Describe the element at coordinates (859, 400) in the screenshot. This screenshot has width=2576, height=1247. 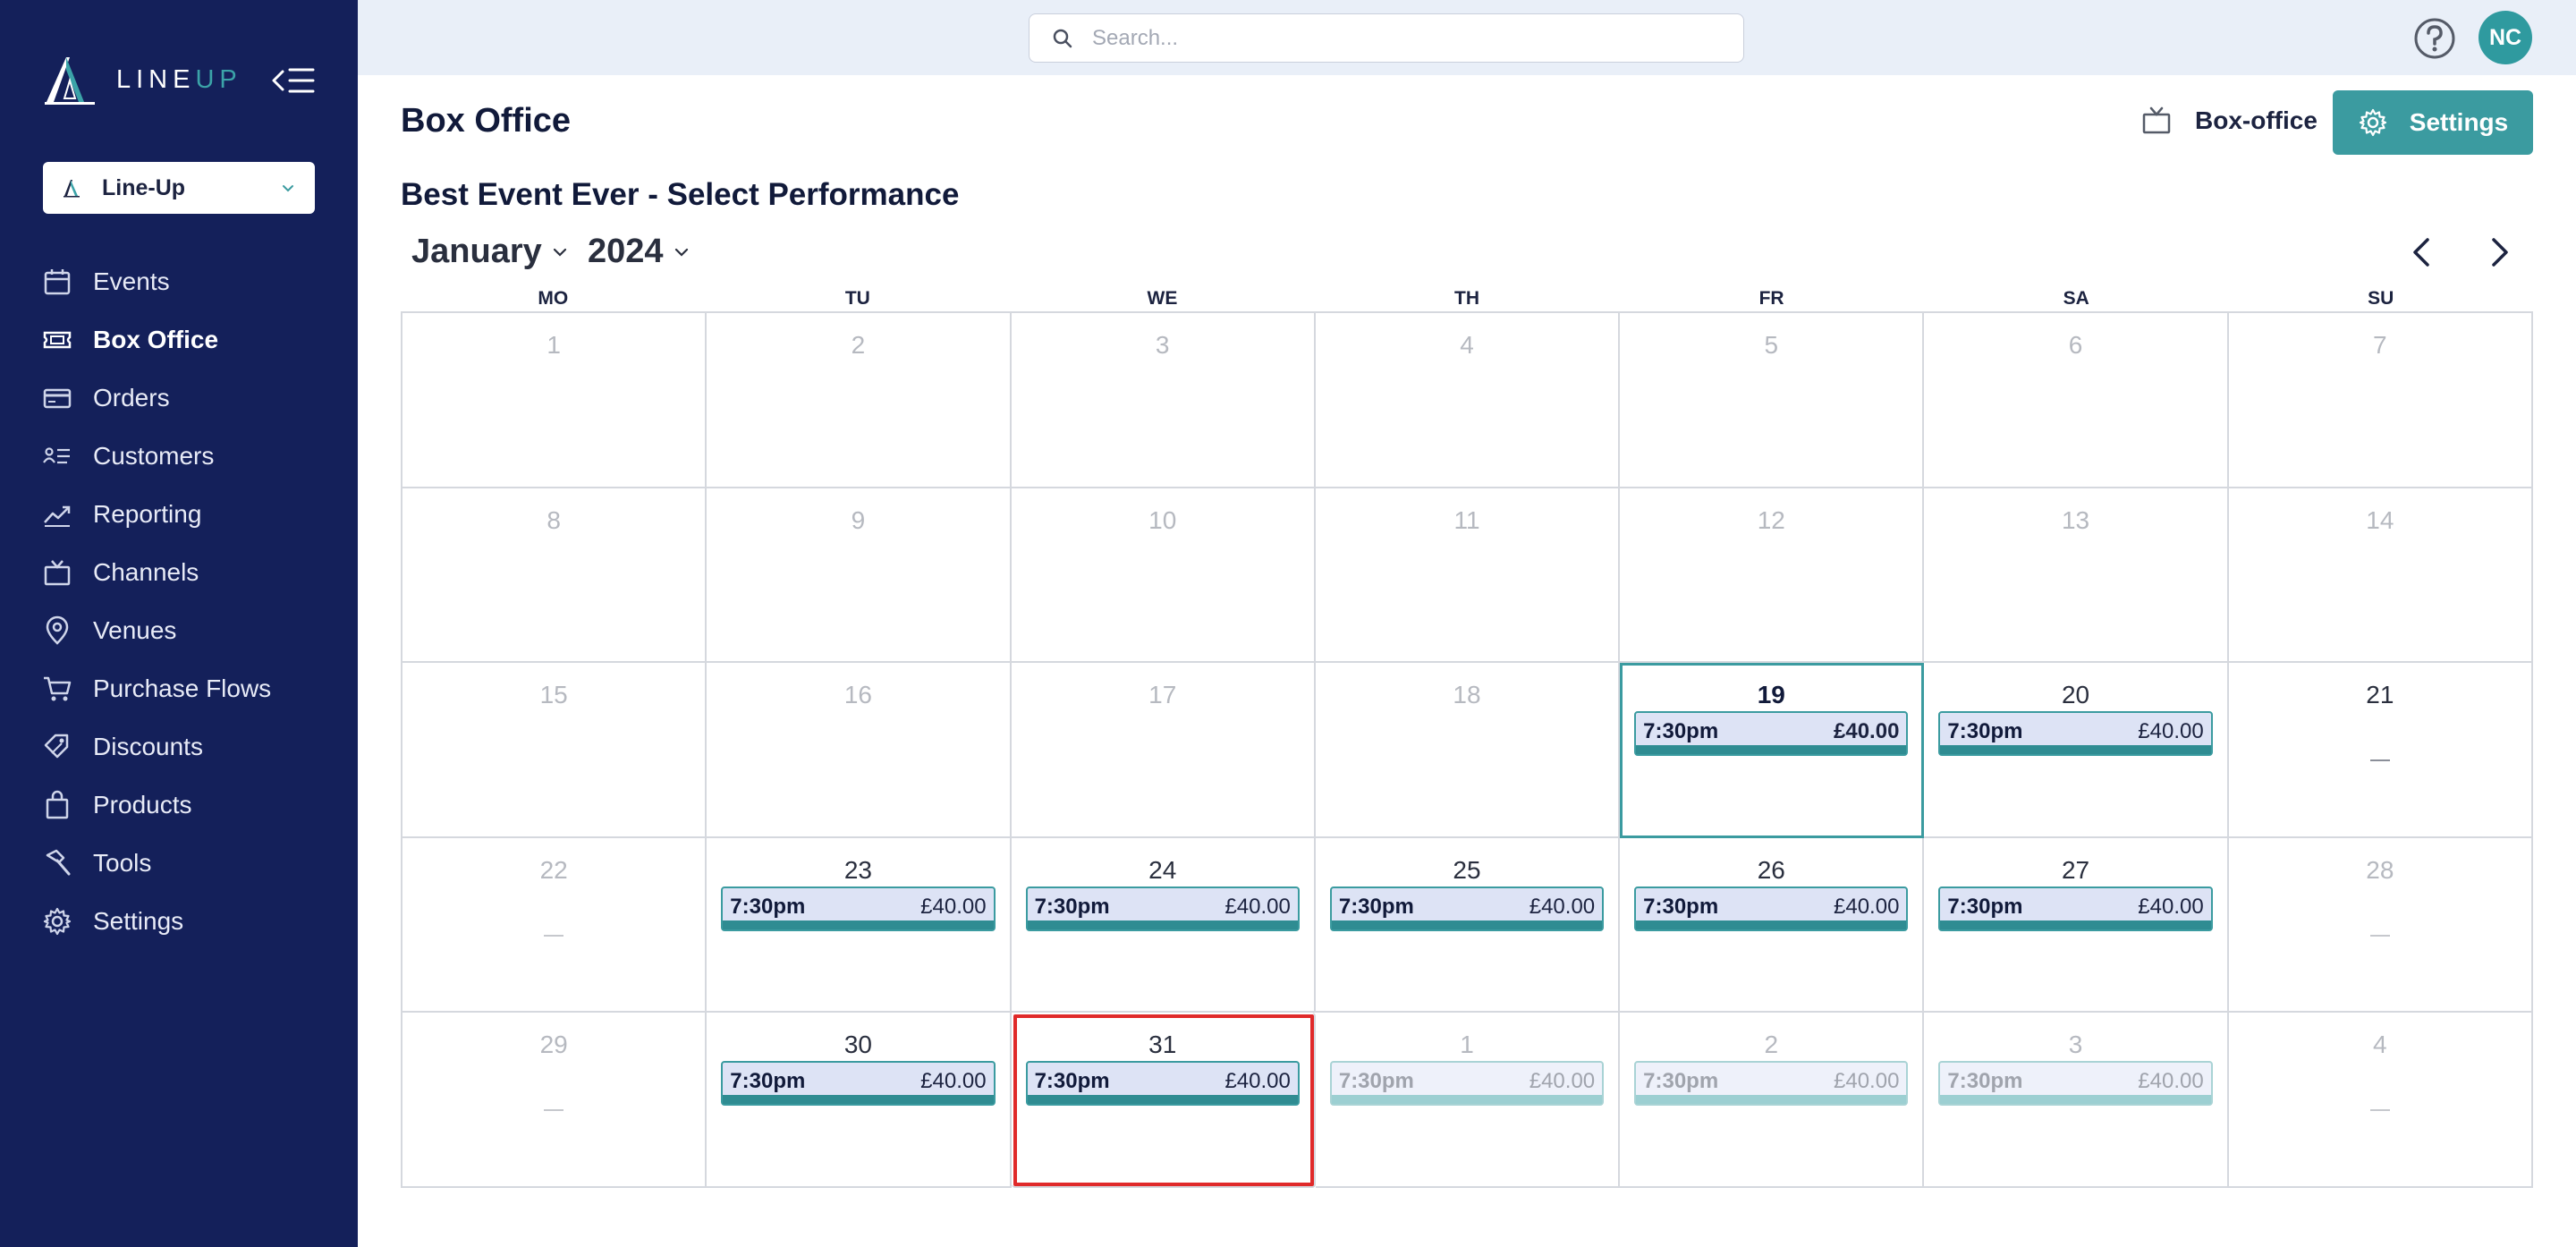
I see `calendar-day-cell: 2` at that location.